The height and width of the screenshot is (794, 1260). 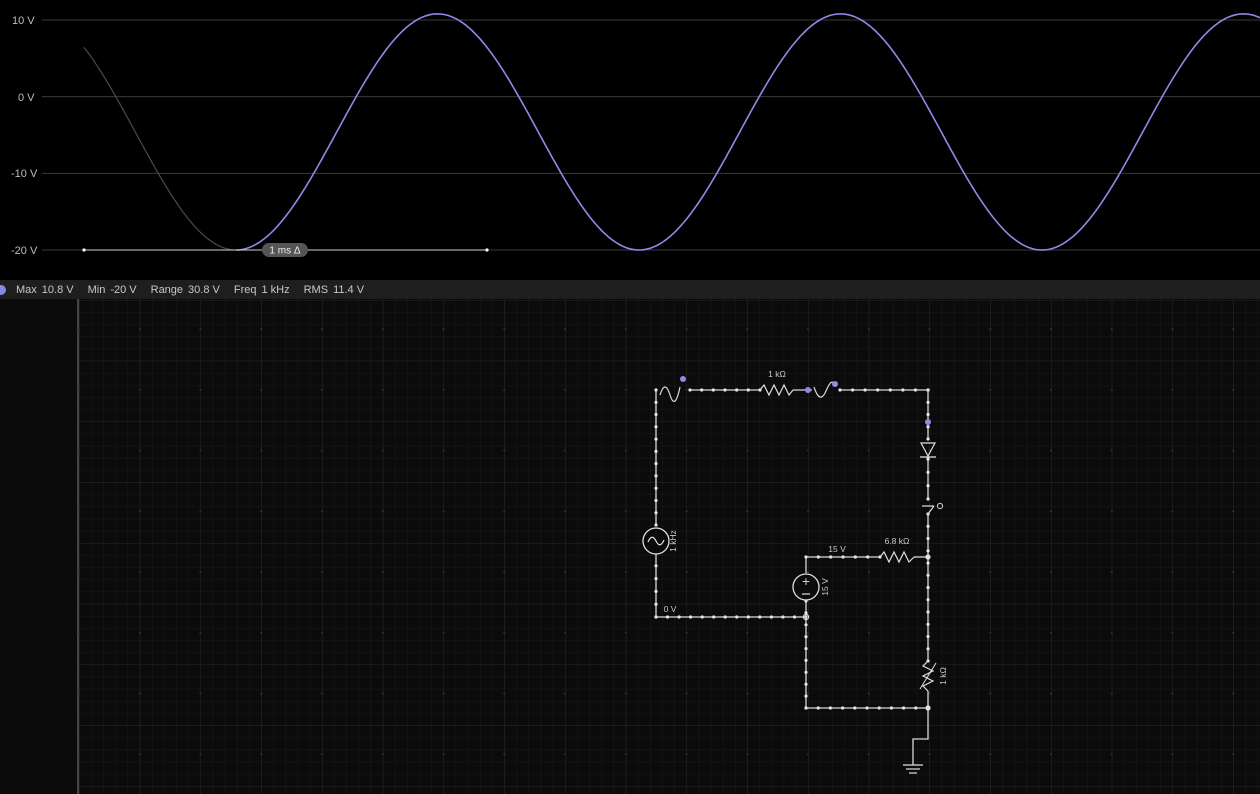 What do you see at coordinates (777, 374) in the screenshot?
I see `resistor-label: 1 kΩ` at bounding box center [777, 374].